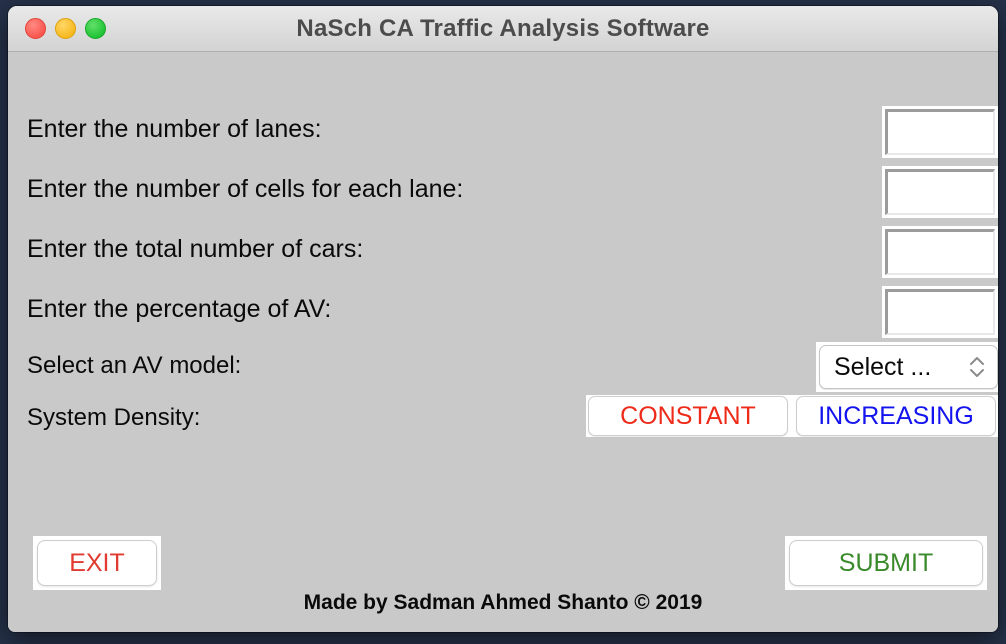 The height and width of the screenshot is (644, 1006). Describe the element at coordinates (114, 417) in the screenshot. I see `label-system-density: System Density:` at that location.